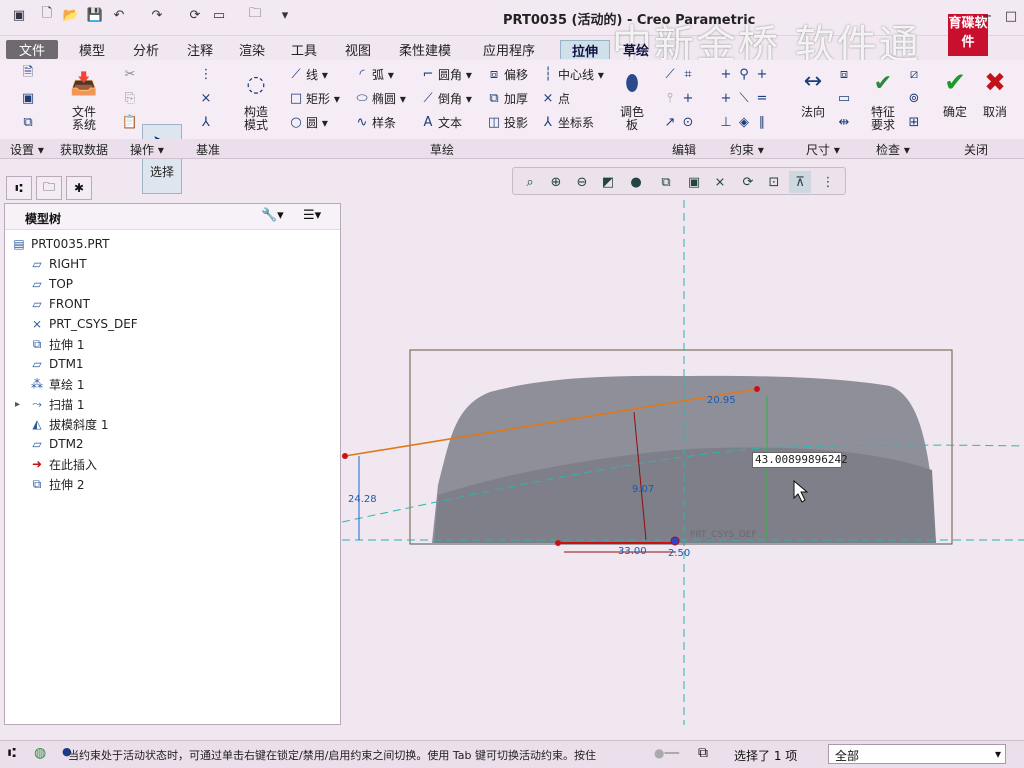 This screenshot has width=1024, height=768. I want to click on expand-arrow-icon: ▸, so click(17, 404).